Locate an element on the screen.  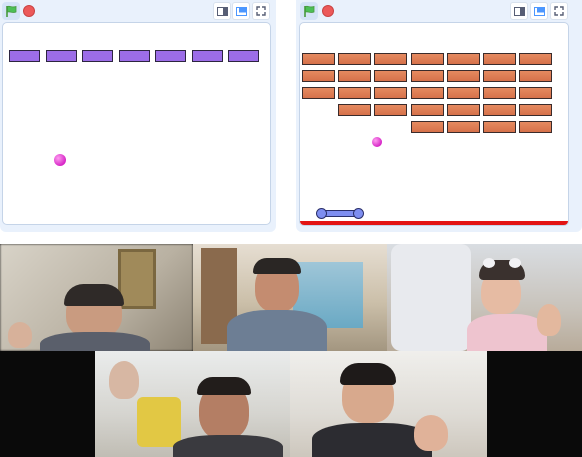
yellow-object is located at coordinates (159, 422).